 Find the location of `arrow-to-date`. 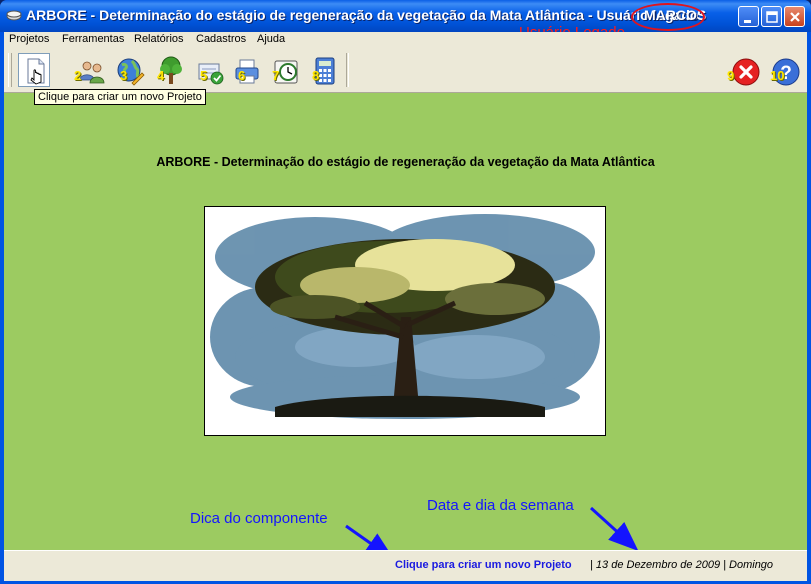

arrow-to-date is located at coordinates (614, 529).